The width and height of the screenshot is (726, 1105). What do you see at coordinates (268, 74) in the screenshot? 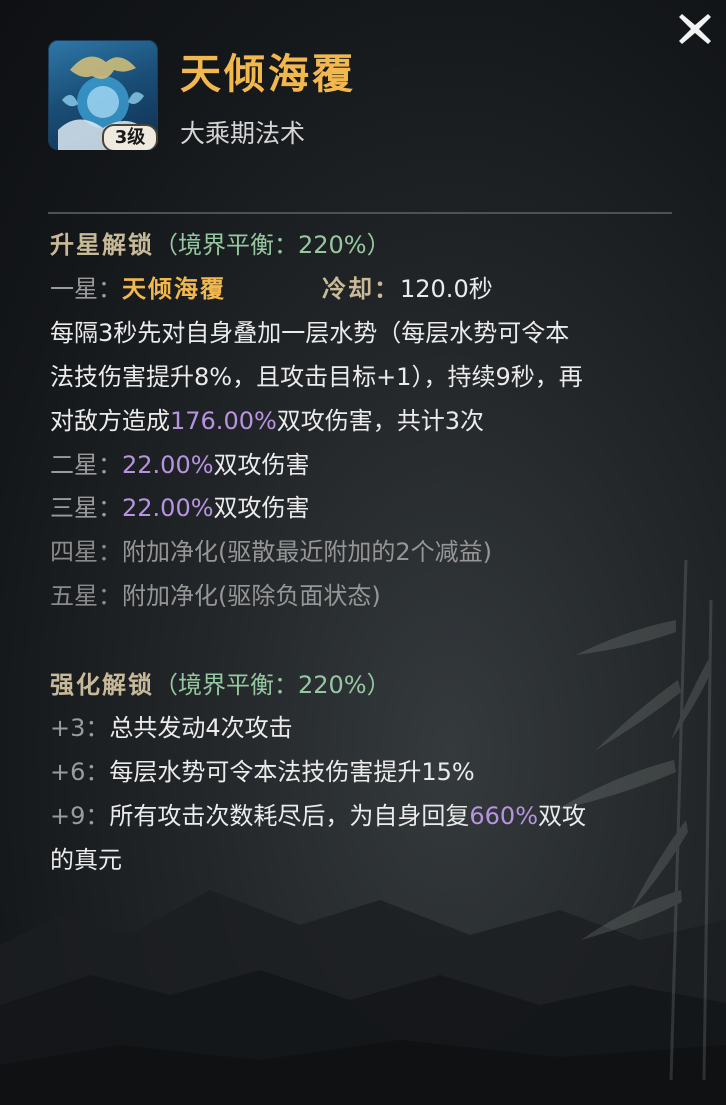
I see `skill-title: 天倾海覆` at bounding box center [268, 74].